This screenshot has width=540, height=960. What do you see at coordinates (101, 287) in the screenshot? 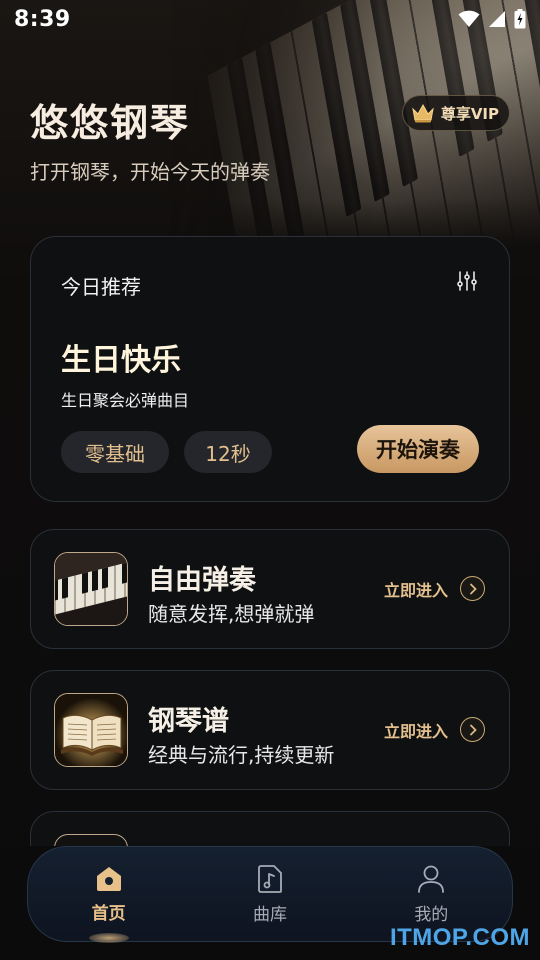
I see `recommendation-label: 今日推荐` at bounding box center [101, 287].